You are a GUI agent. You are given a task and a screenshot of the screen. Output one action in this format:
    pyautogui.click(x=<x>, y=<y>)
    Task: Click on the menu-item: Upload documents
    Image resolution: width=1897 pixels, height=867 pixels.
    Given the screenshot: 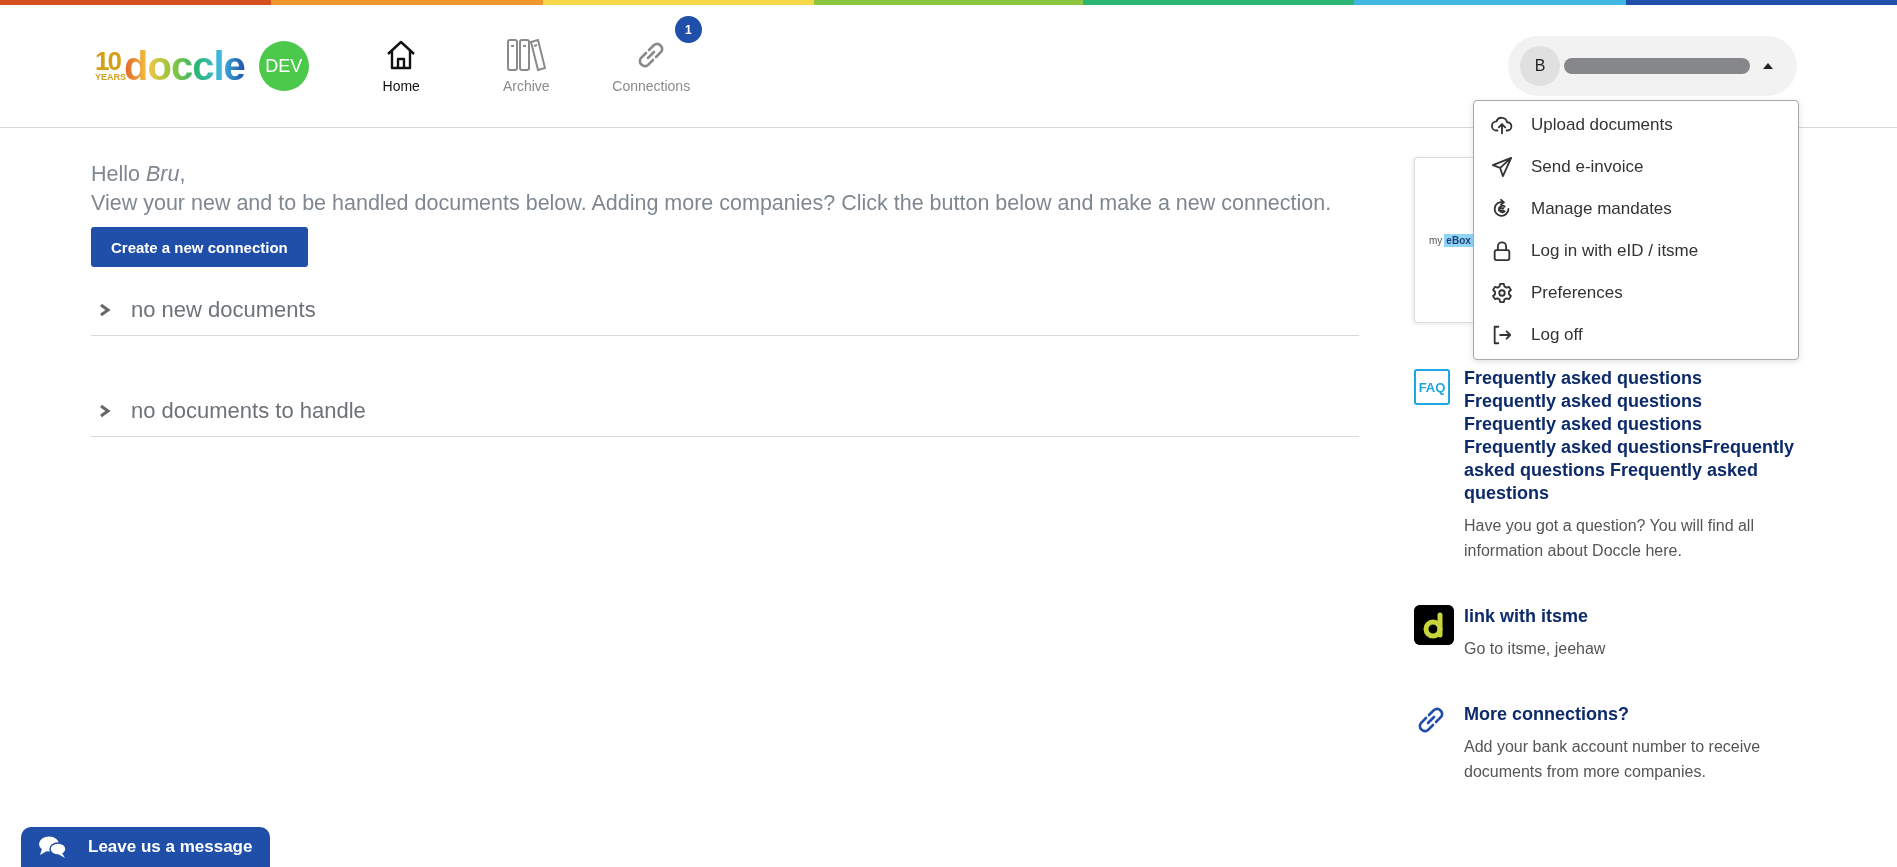 What is the action you would take?
    pyautogui.click(x=1636, y=125)
    